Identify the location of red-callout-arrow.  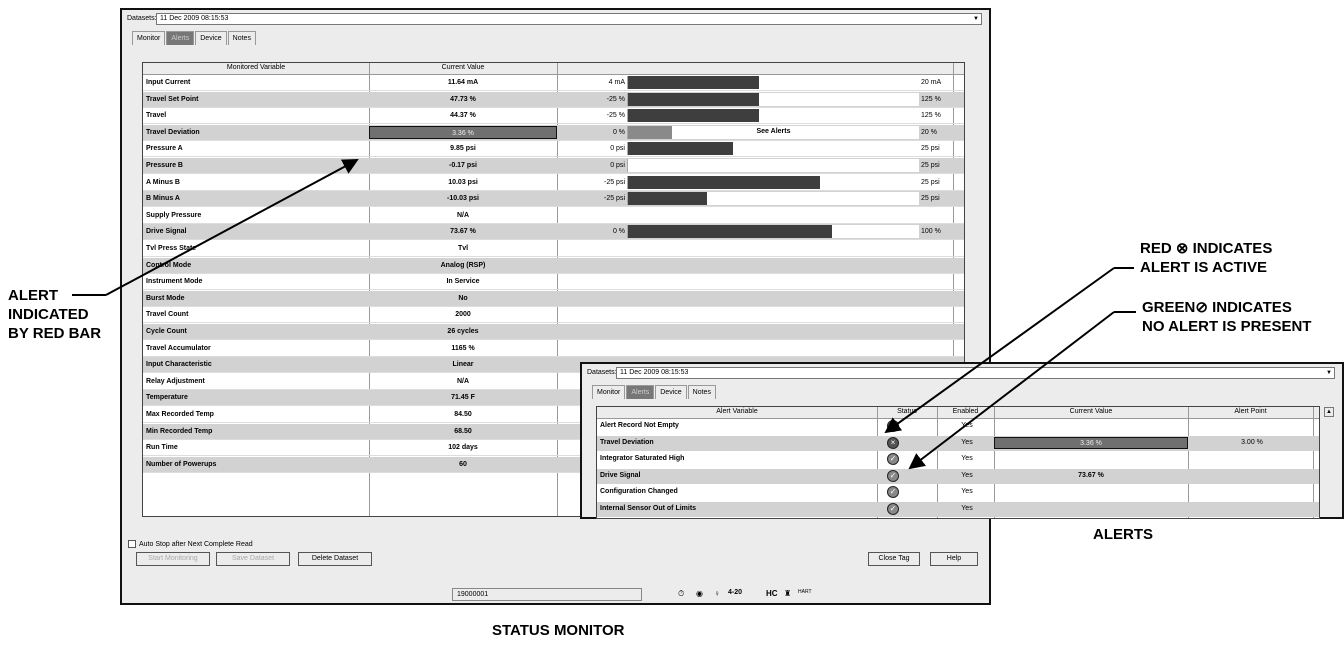
(999, 350).